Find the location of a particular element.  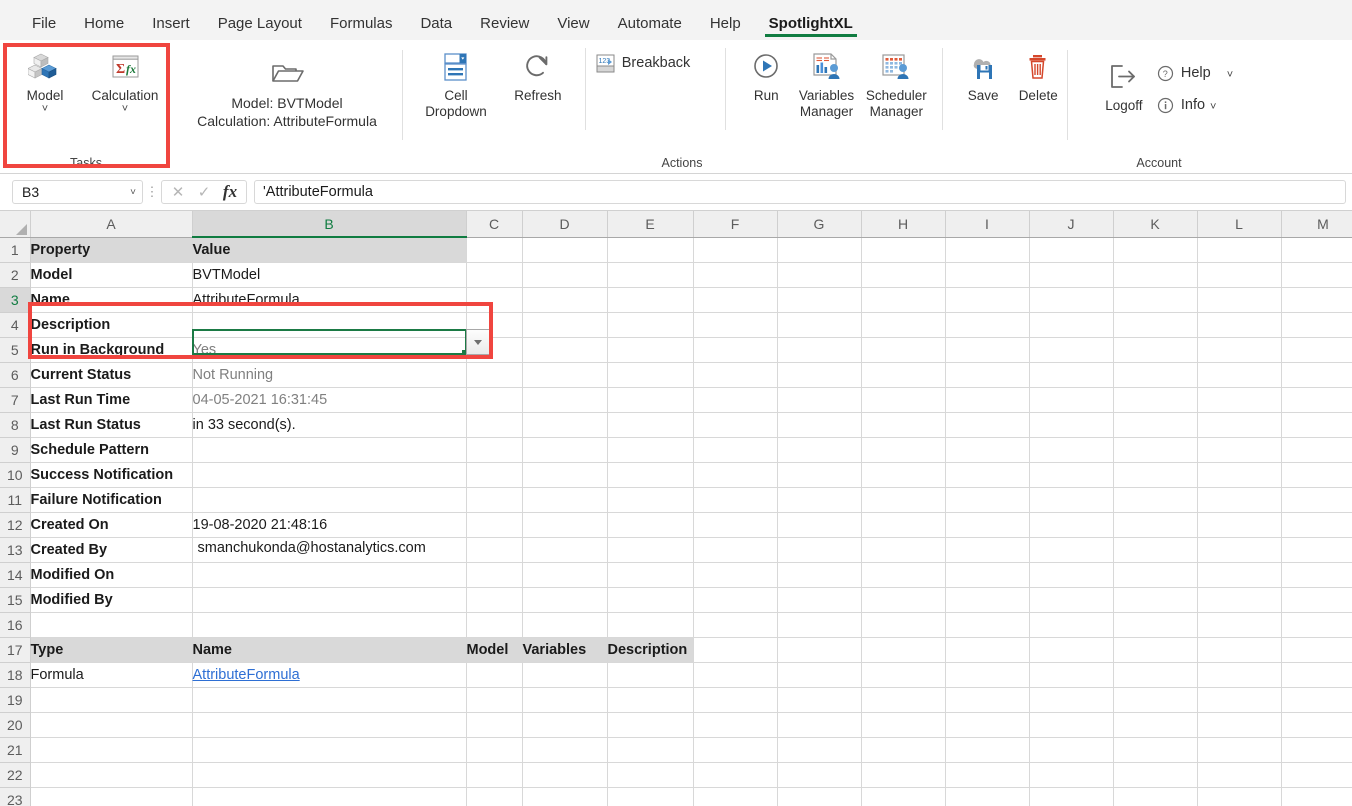

cell-J16 is located at coordinates (1071, 625).